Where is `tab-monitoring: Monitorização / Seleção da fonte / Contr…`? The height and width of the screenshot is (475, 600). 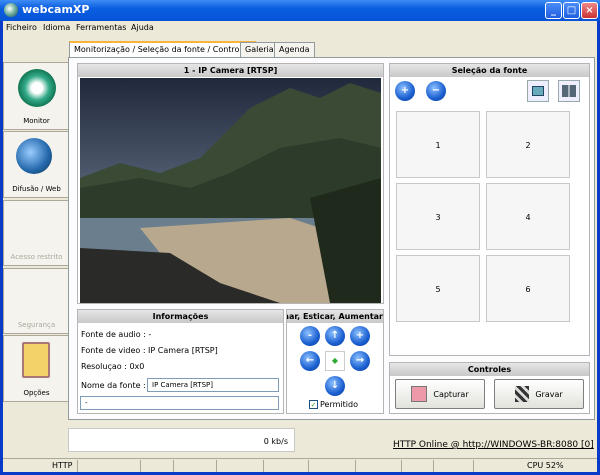
tab-monitoring: Monitorização / Seleção da fonte / Contr… is located at coordinates (162, 49).